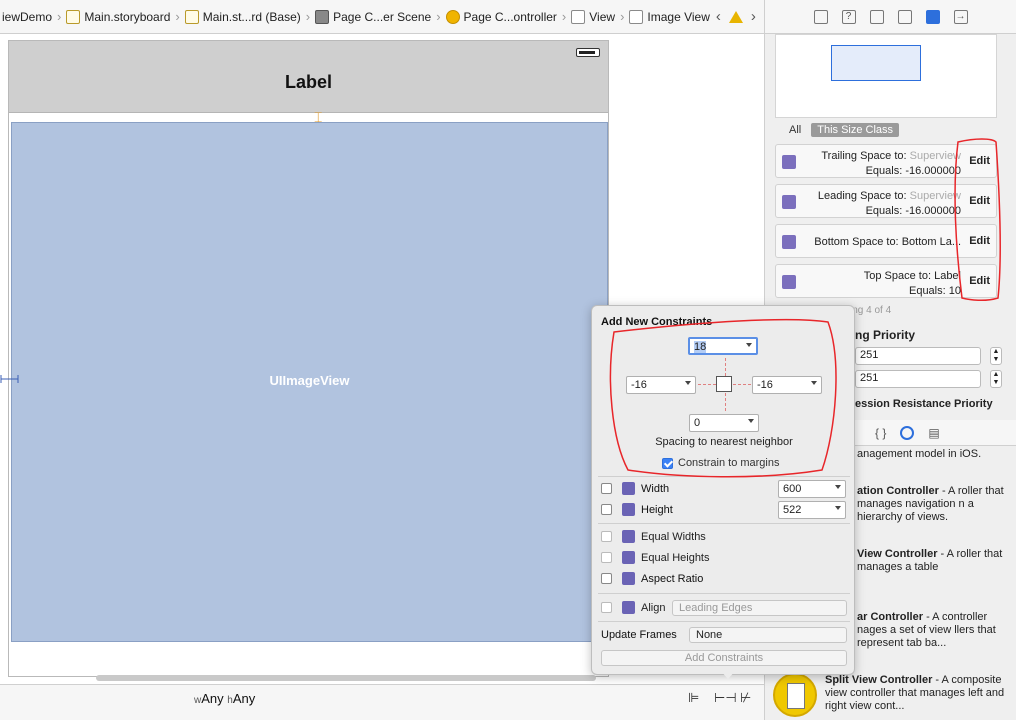 The width and height of the screenshot is (1016, 720). Describe the element at coordinates (606, 509) in the screenshot. I see `height-checkbox` at that location.